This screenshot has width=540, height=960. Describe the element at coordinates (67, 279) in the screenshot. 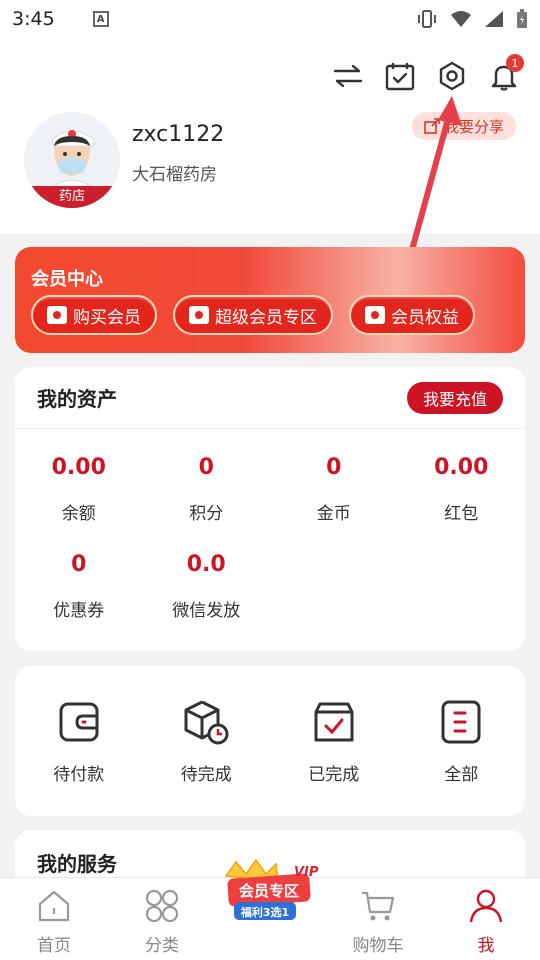

I see `member-center-title: 会员中心` at that location.